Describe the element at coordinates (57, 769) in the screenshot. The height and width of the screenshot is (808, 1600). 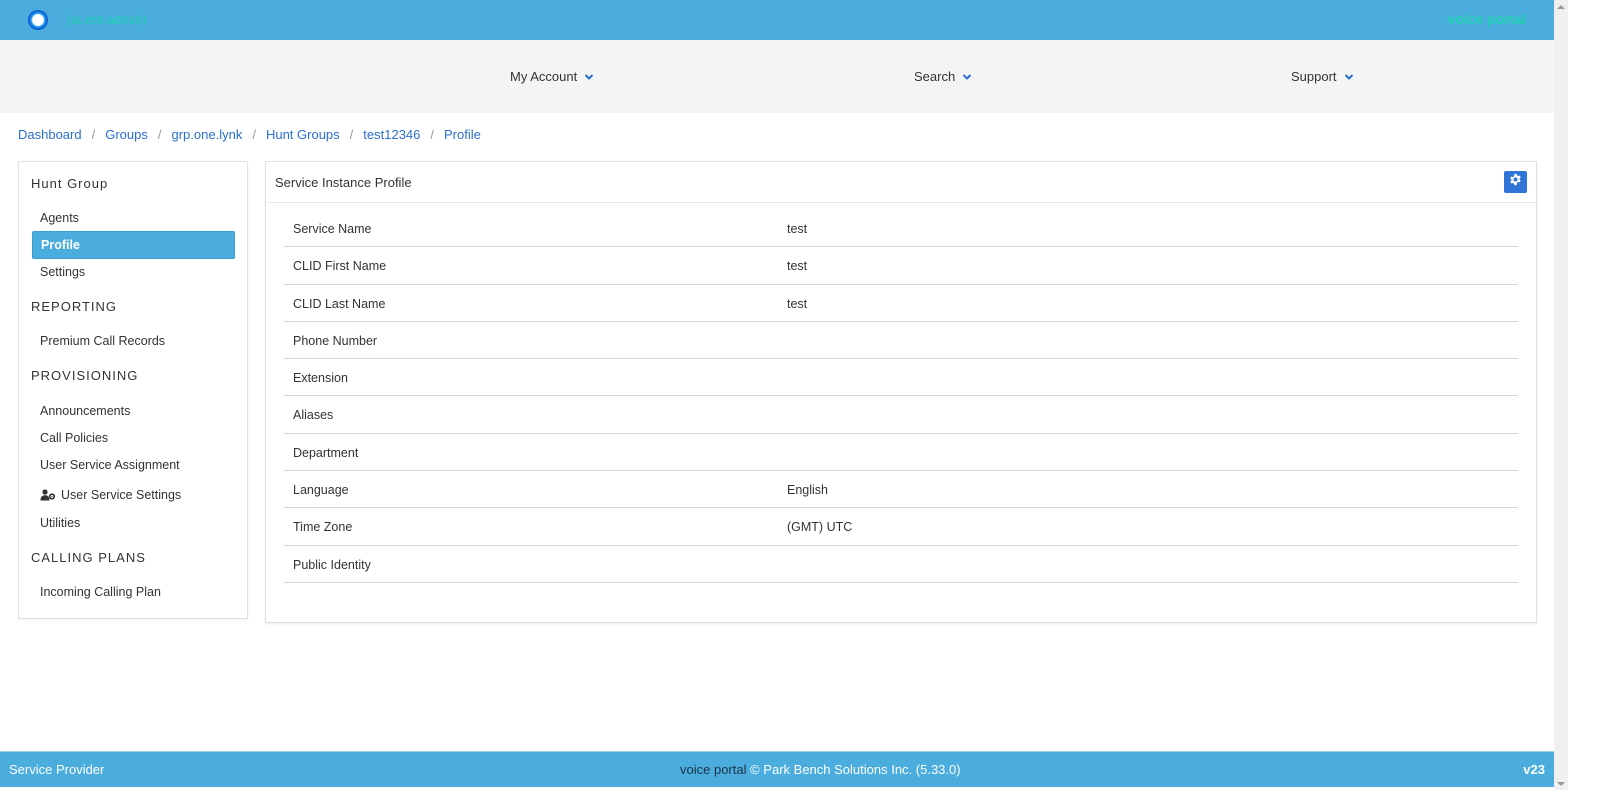
I see `footer-role-label: Service Provider` at that location.